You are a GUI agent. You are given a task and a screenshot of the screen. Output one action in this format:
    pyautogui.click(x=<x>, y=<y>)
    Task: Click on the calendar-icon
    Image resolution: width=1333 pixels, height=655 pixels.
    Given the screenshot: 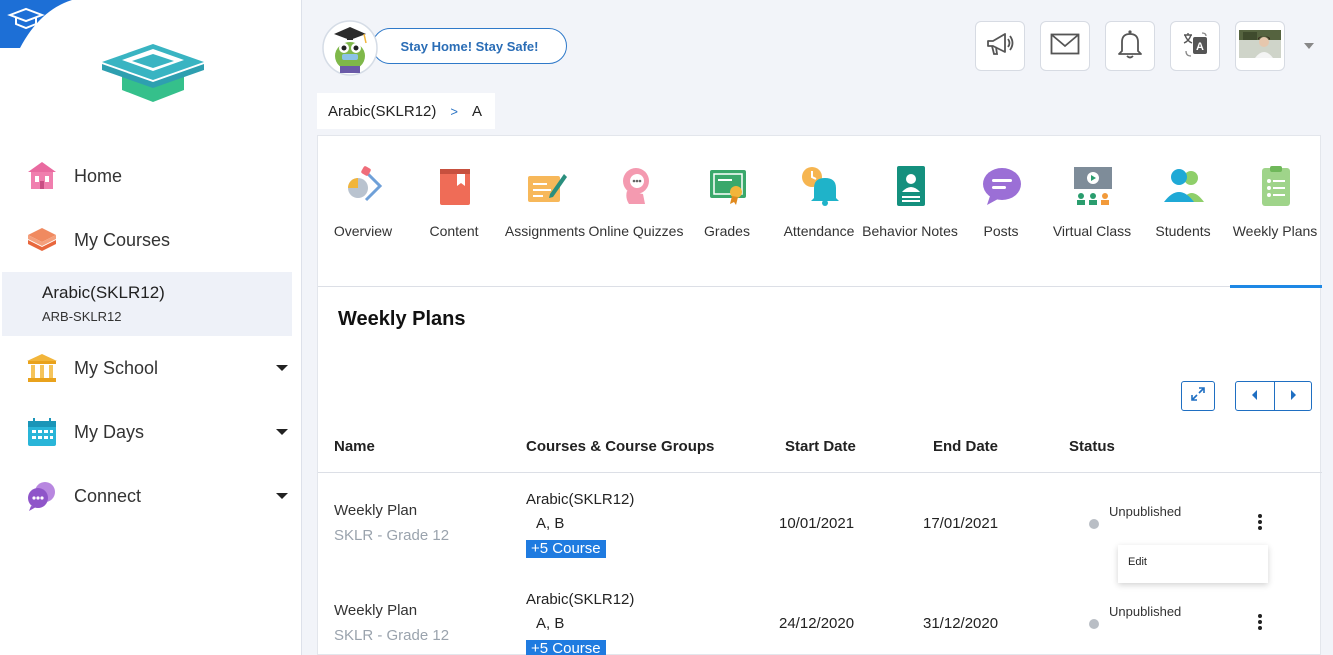 What is the action you would take?
    pyautogui.click(x=42, y=432)
    